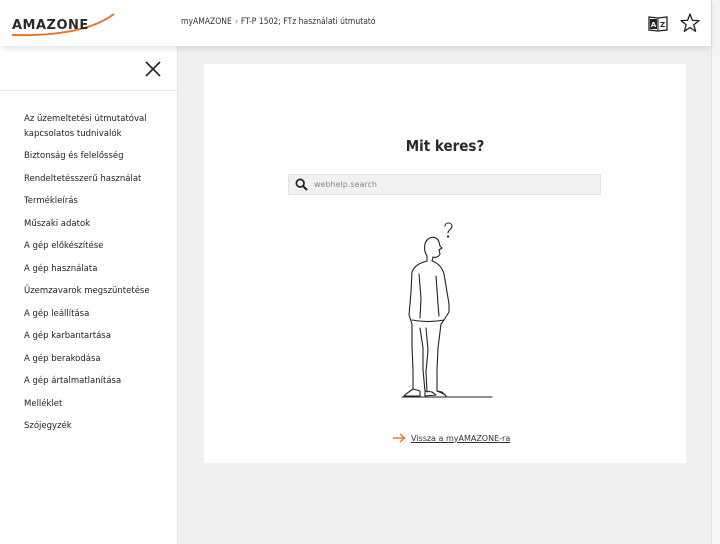 This screenshot has width=720, height=544. What do you see at coordinates (50, 25) in the screenshot?
I see `logo-text: AMAZONE` at bounding box center [50, 25].